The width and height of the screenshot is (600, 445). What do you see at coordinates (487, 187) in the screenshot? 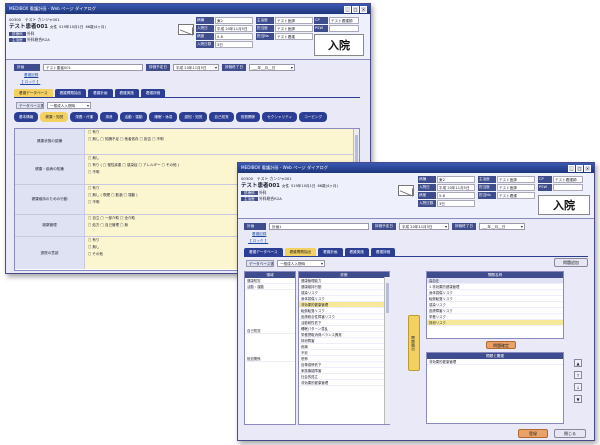
I see `info-label: 担当医` at bounding box center [487, 187].